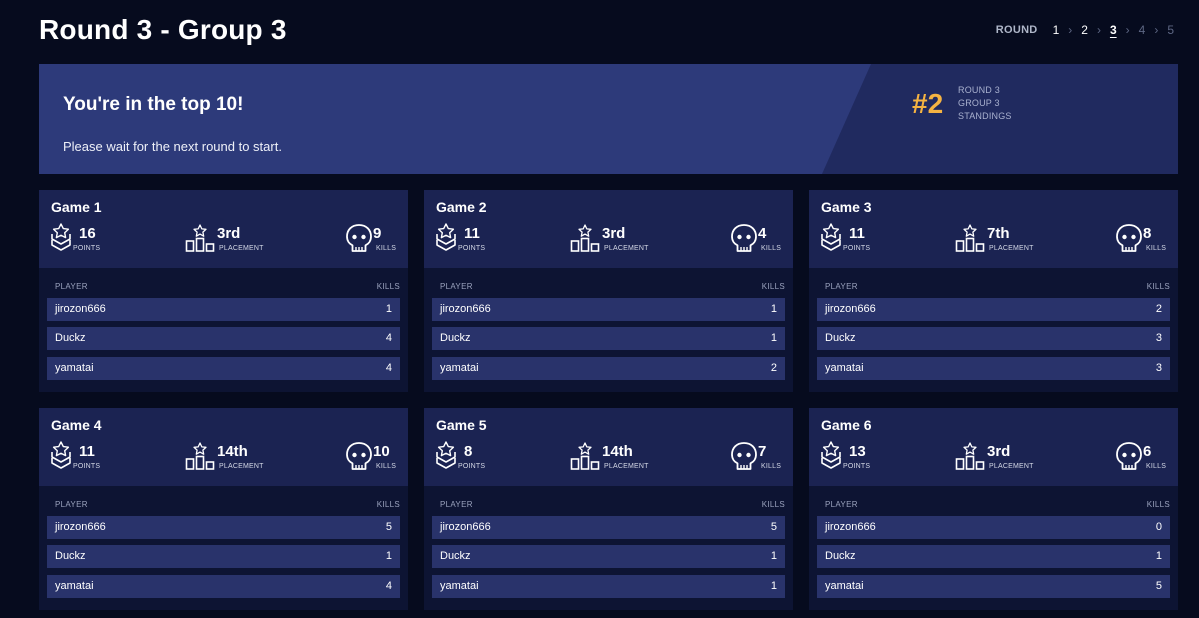 The width and height of the screenshot is (1199, 618). Describe the element at coordinates (232, 451) in the screenshot. I see `placement-value: 14th` at that location.